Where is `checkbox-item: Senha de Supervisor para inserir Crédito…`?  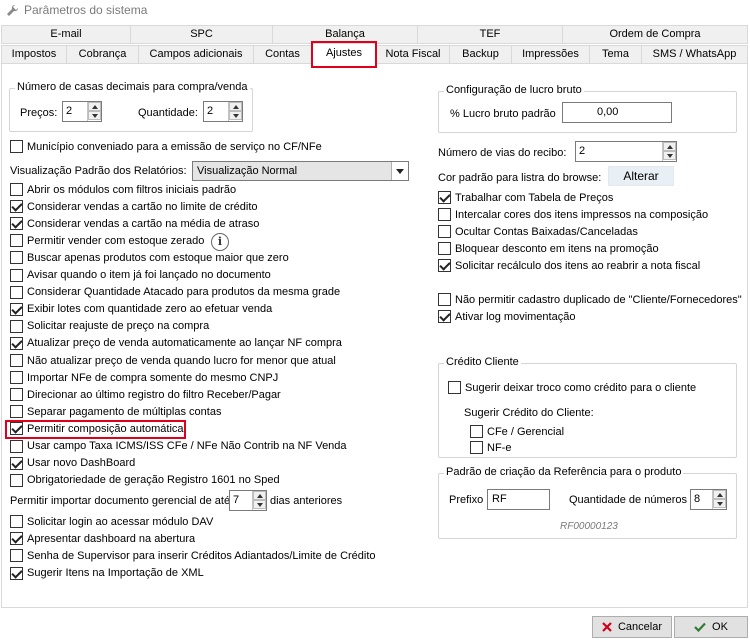 checkbox-item: Senha de Supervisor para inserir Crédito… is located at coordinates (193, 555).